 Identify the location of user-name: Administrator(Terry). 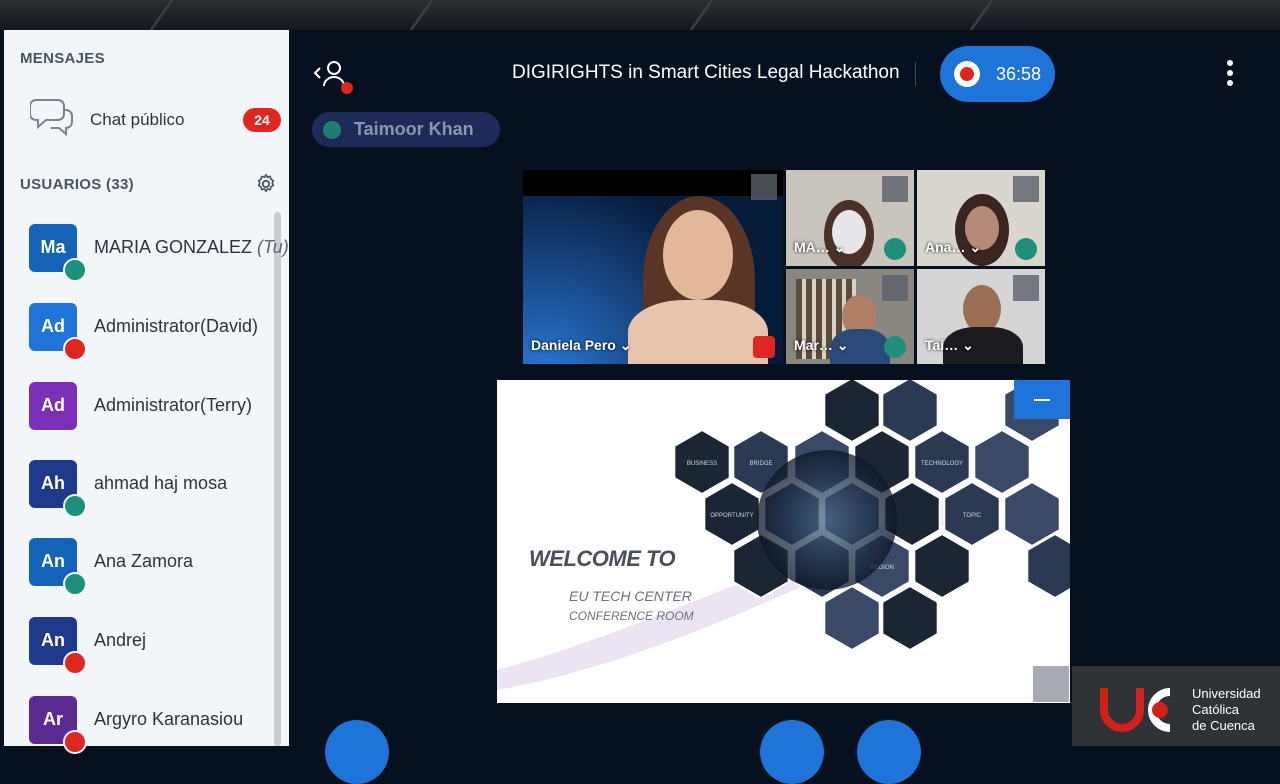
(173, 405).